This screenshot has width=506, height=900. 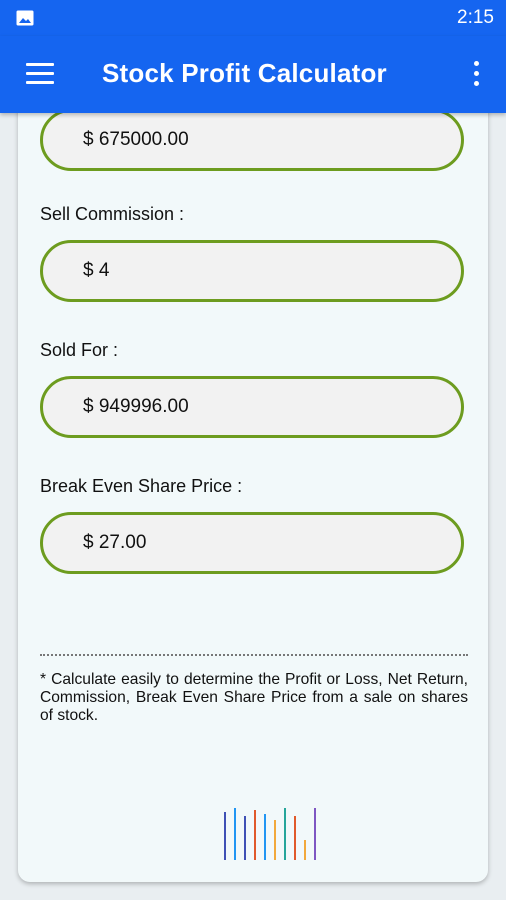 What do you see at coordinates (112, 214) in the screenshot?
I see `sell-commission-label: Sell Commission :` at bounding box center [112, 214].